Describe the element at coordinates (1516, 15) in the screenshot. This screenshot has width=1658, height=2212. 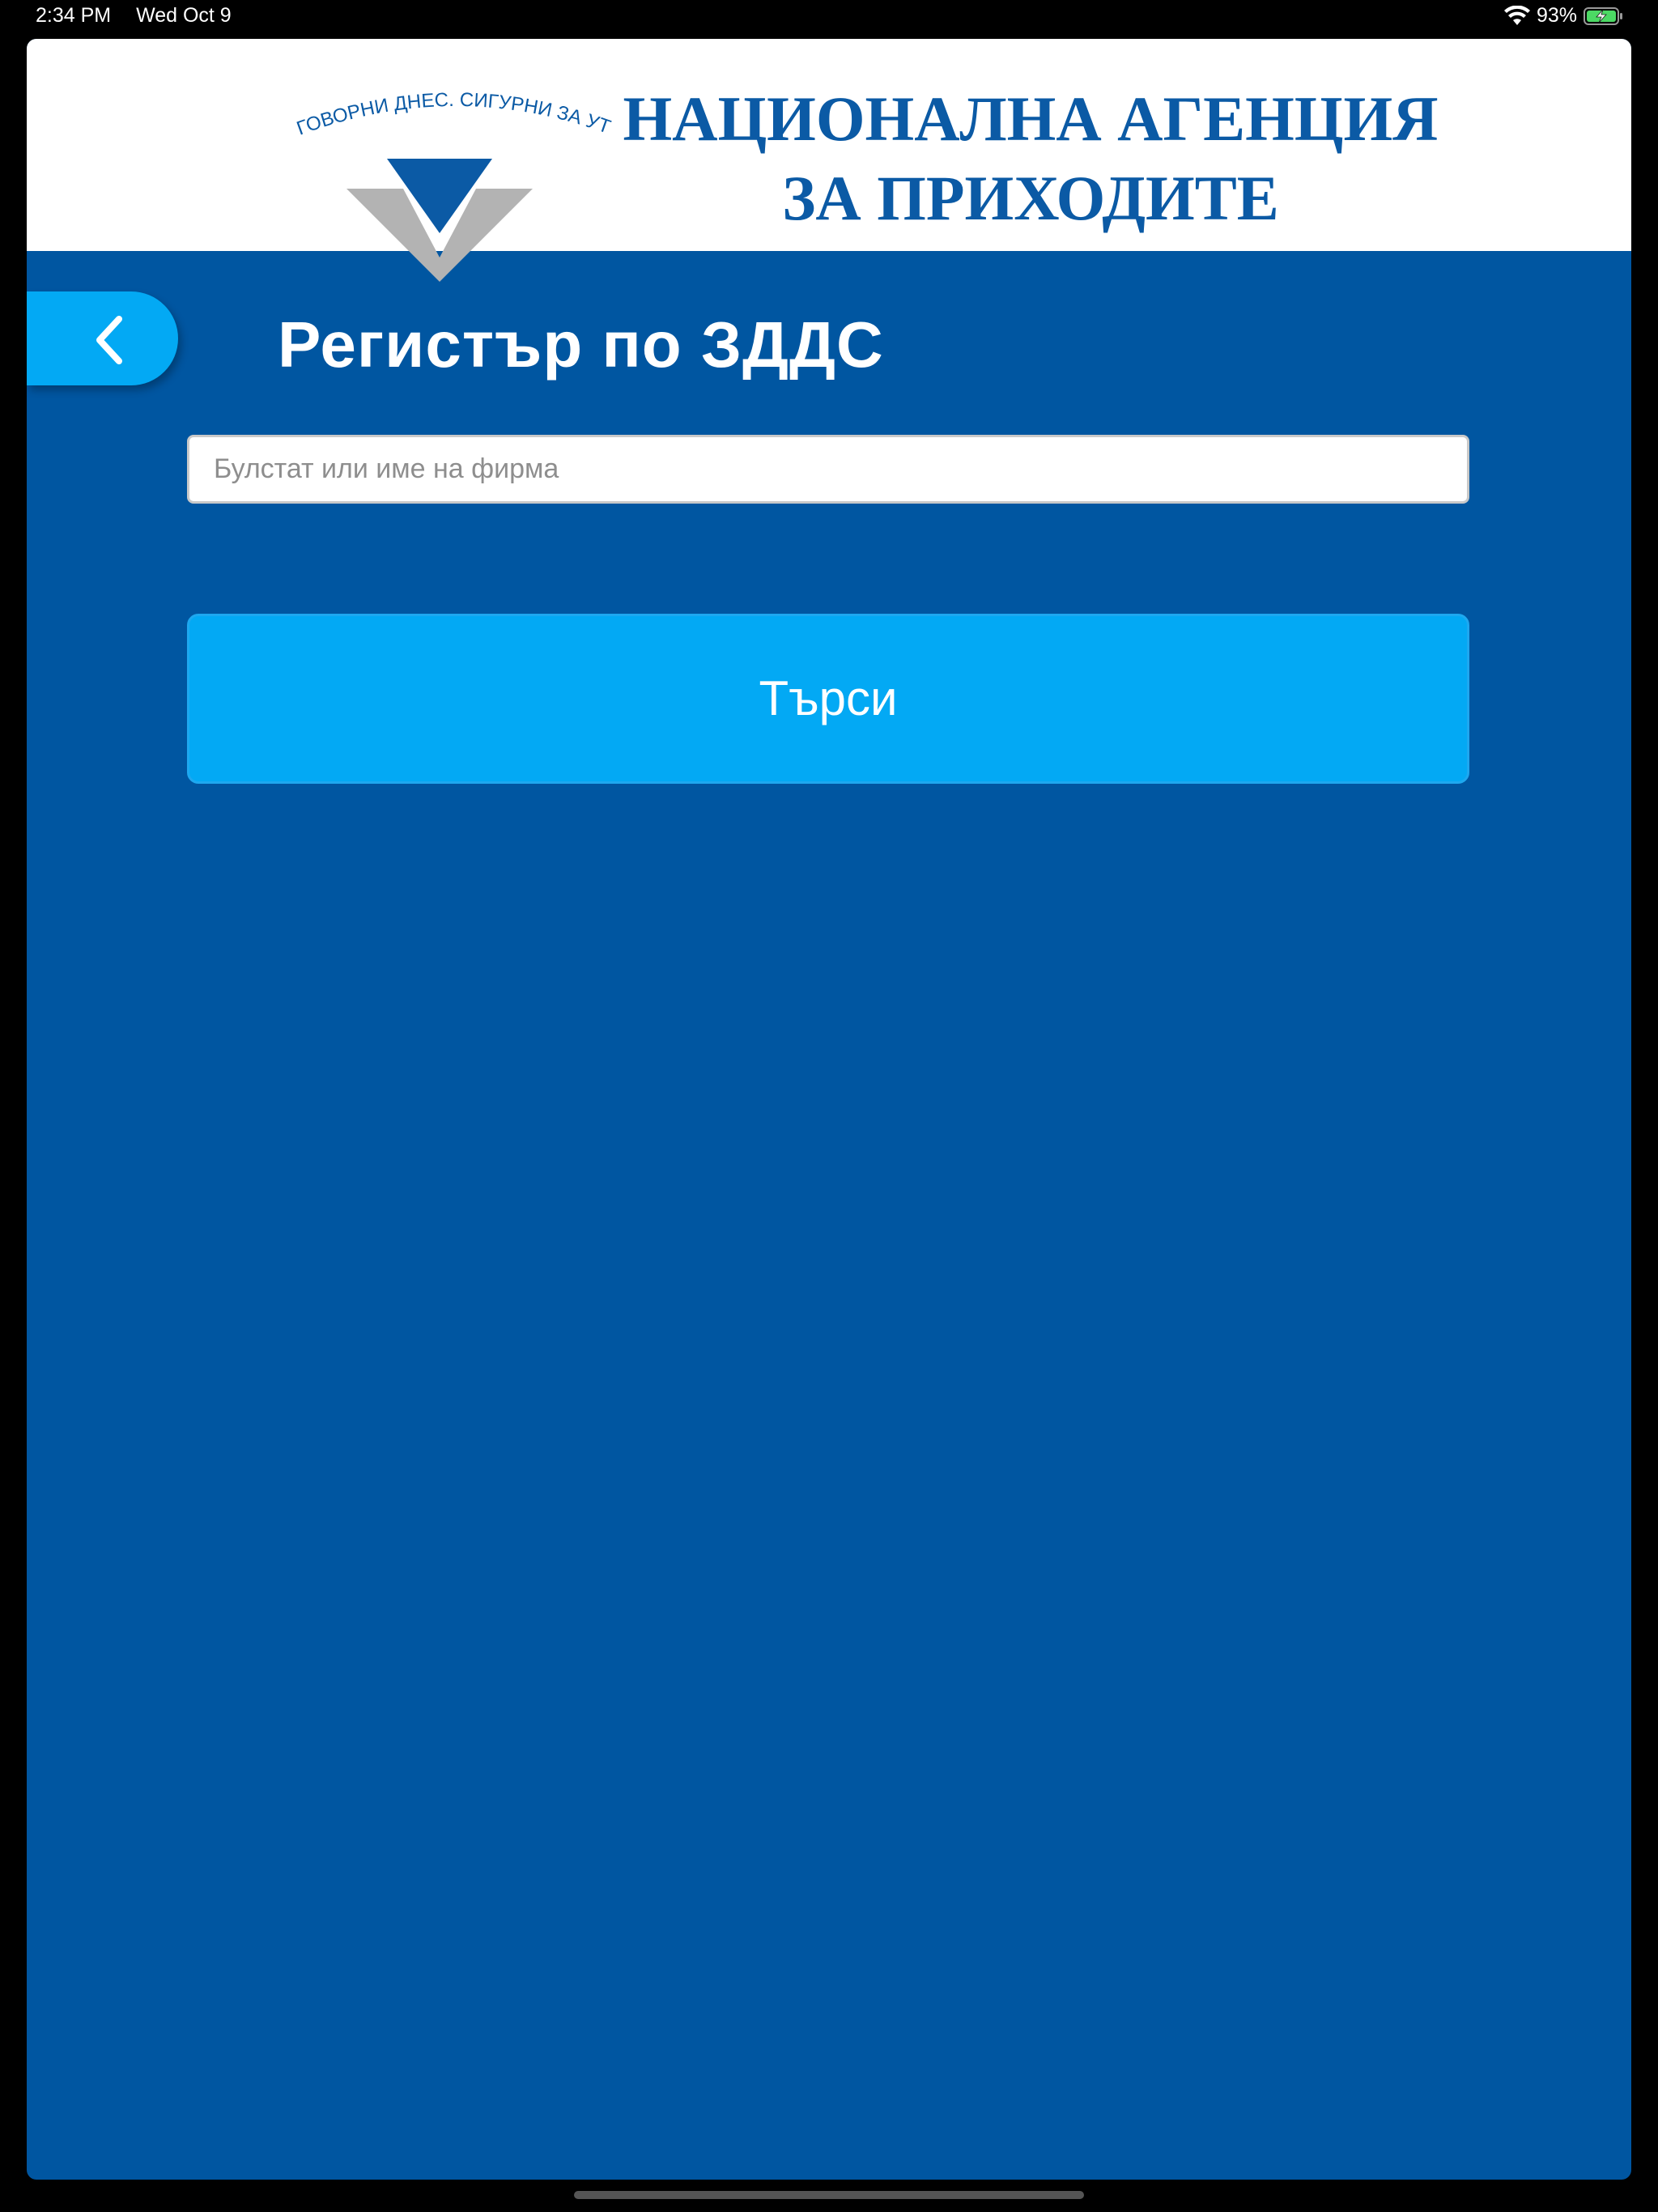
I see `wifi-icon` at that location.